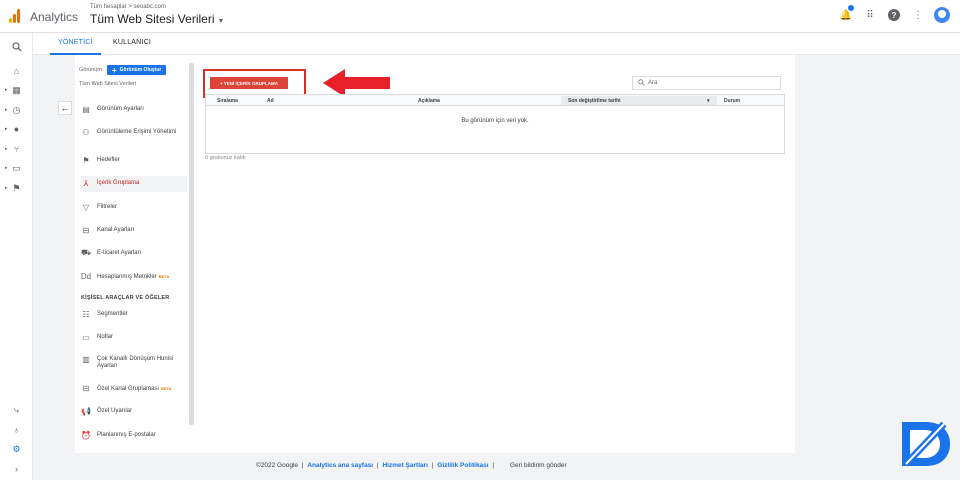 This screenshot has height=480, width=960. What do you see at coordinates (133, 276) in the screenshot?
I see `menu-item-calculated-metrics: Dd Hesaplanmış Metrikler BETA` at bounding box center [133, 276].